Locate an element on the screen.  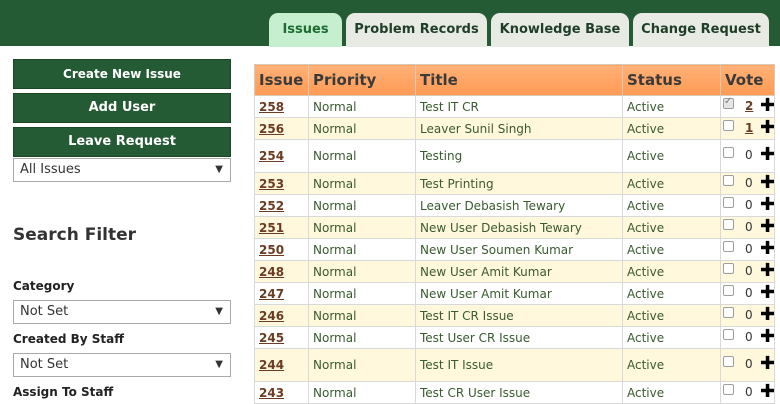
title-cell: Test IT CR is located at coordinates (519, 106).